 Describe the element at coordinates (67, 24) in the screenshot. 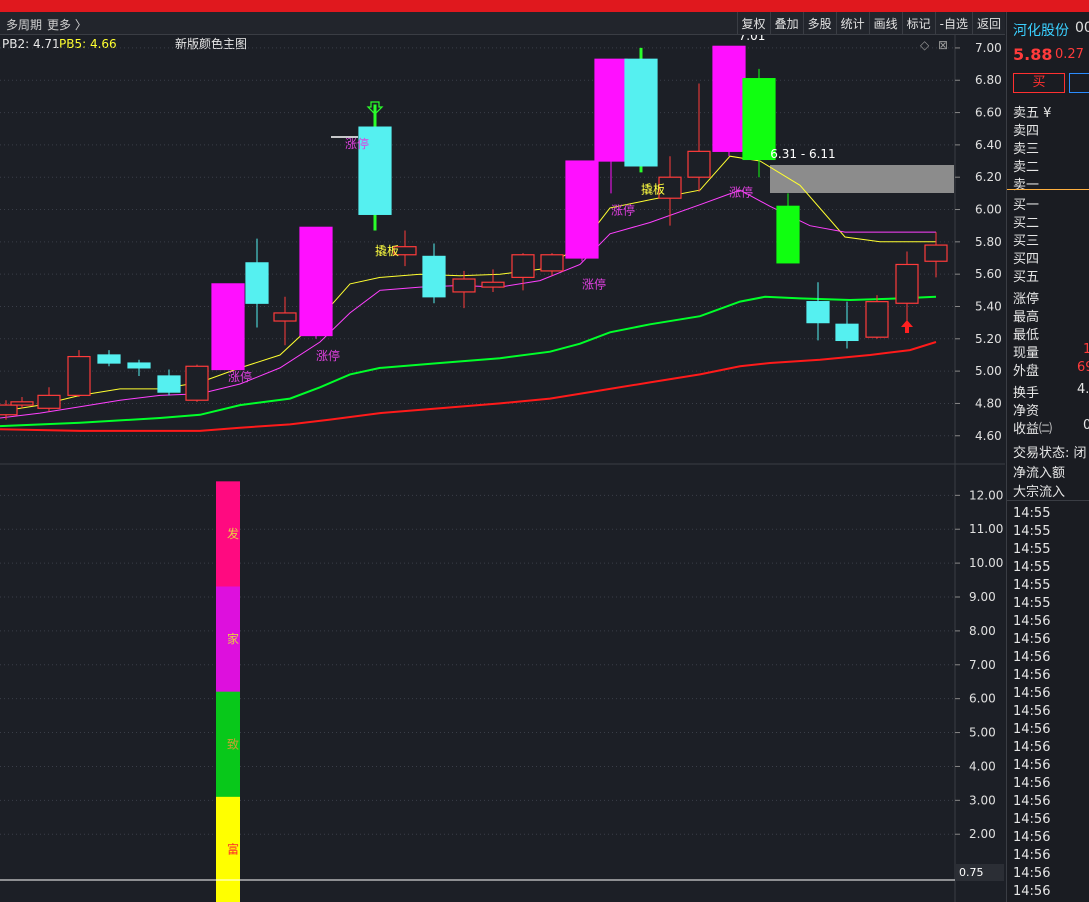

I see `more-button: 更多 〉` at that location.